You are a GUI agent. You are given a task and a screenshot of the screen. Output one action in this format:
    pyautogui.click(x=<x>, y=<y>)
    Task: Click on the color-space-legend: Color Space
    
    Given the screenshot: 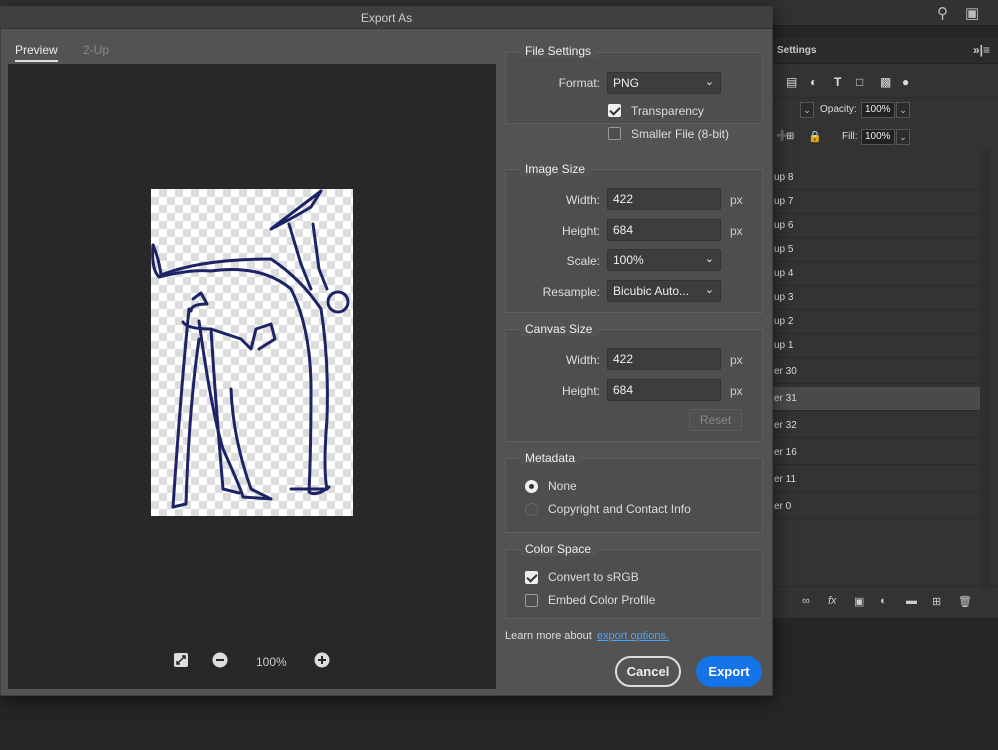 What is the action you would take?
    pyautogui.click(x=558, y=549)
    